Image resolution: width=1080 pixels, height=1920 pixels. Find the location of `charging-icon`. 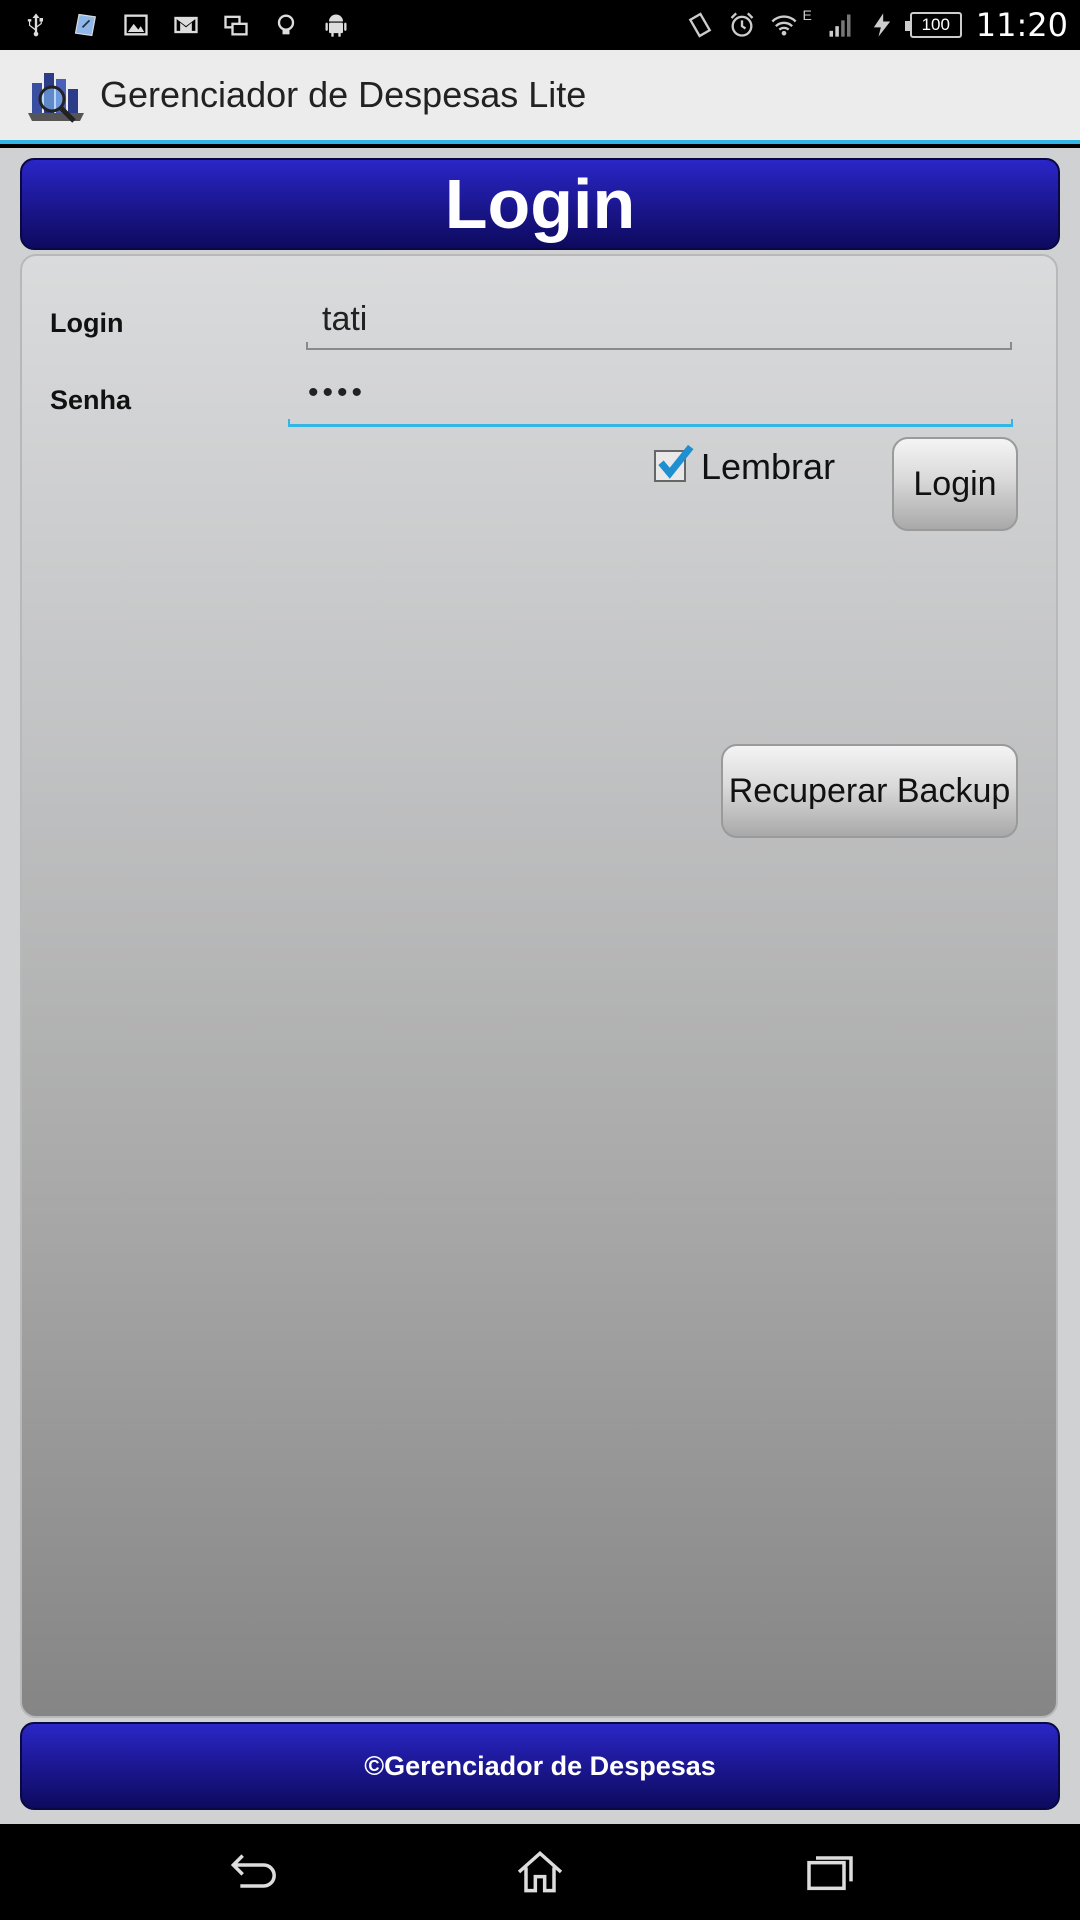

charging-icon is located at coordinates (882, 25).